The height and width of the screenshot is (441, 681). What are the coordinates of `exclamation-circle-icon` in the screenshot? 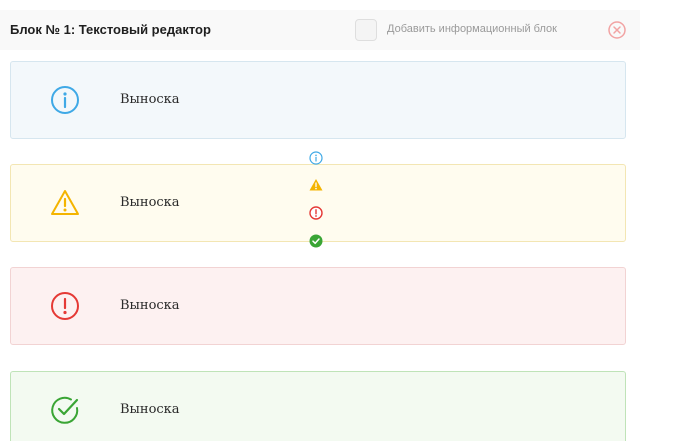 It's located at (65, 306).